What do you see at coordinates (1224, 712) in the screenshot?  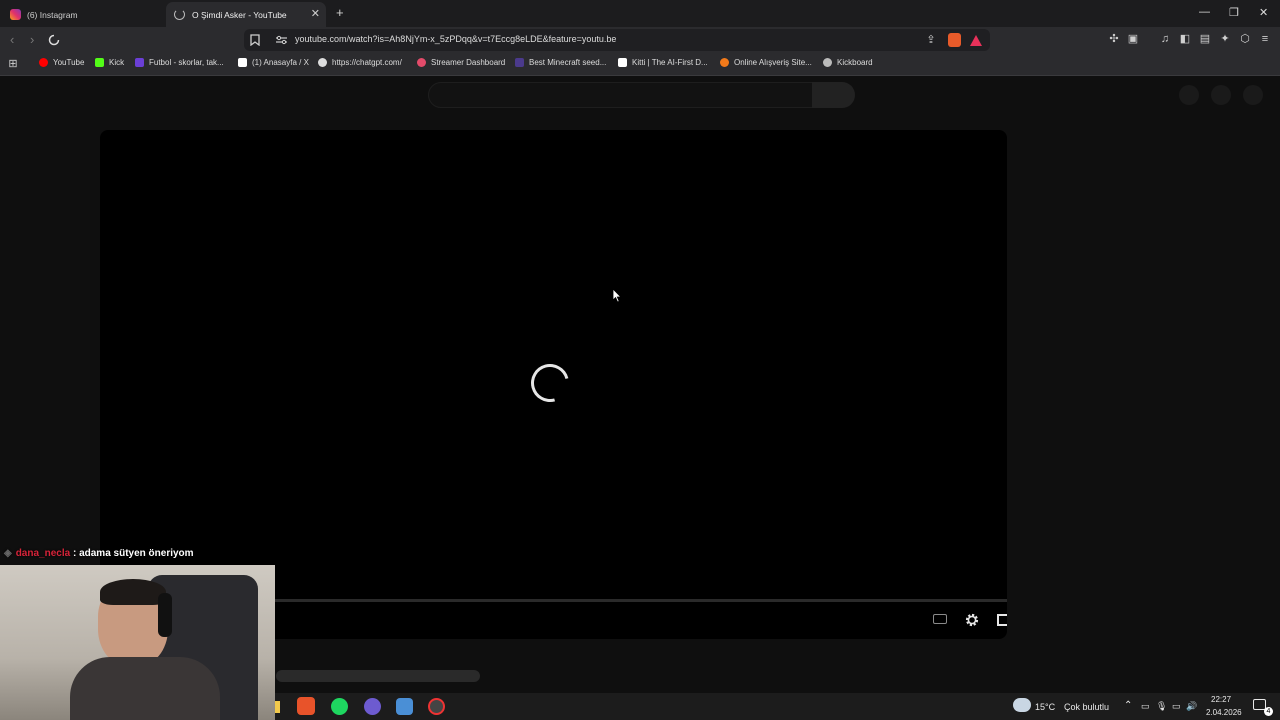 I see `clock-date: 2.04.2026` at bounding box center [1224, 712].